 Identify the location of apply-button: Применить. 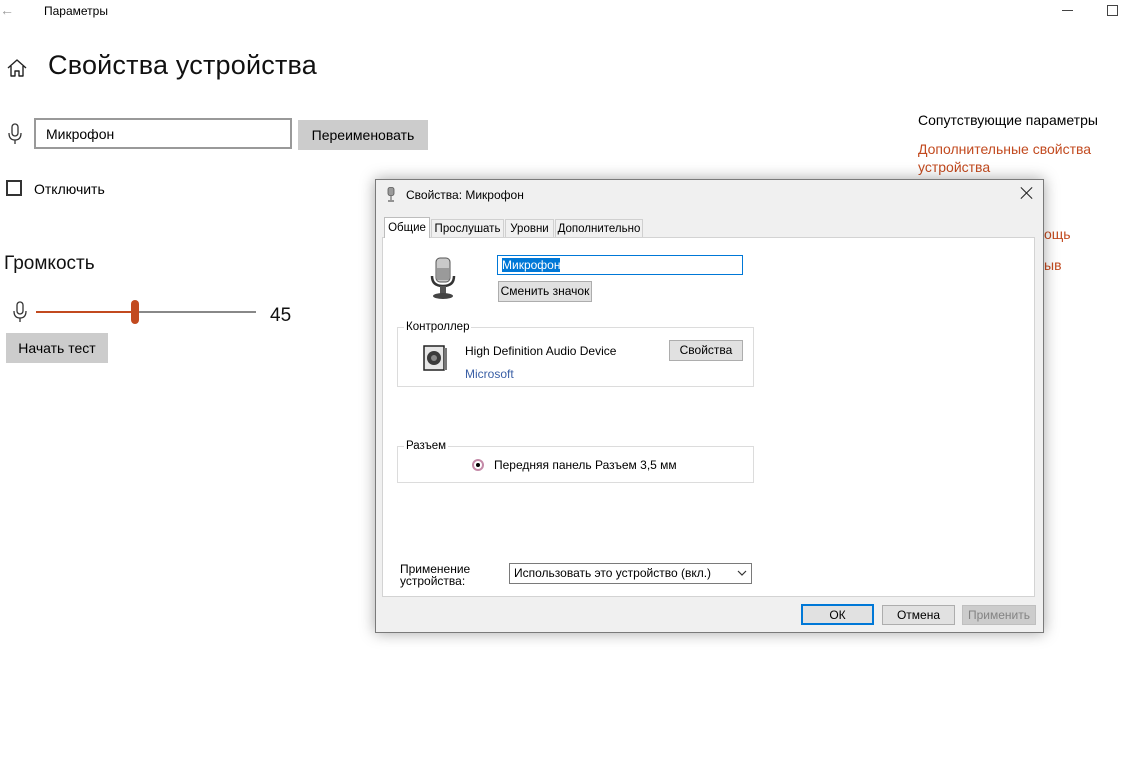
(999, 615).